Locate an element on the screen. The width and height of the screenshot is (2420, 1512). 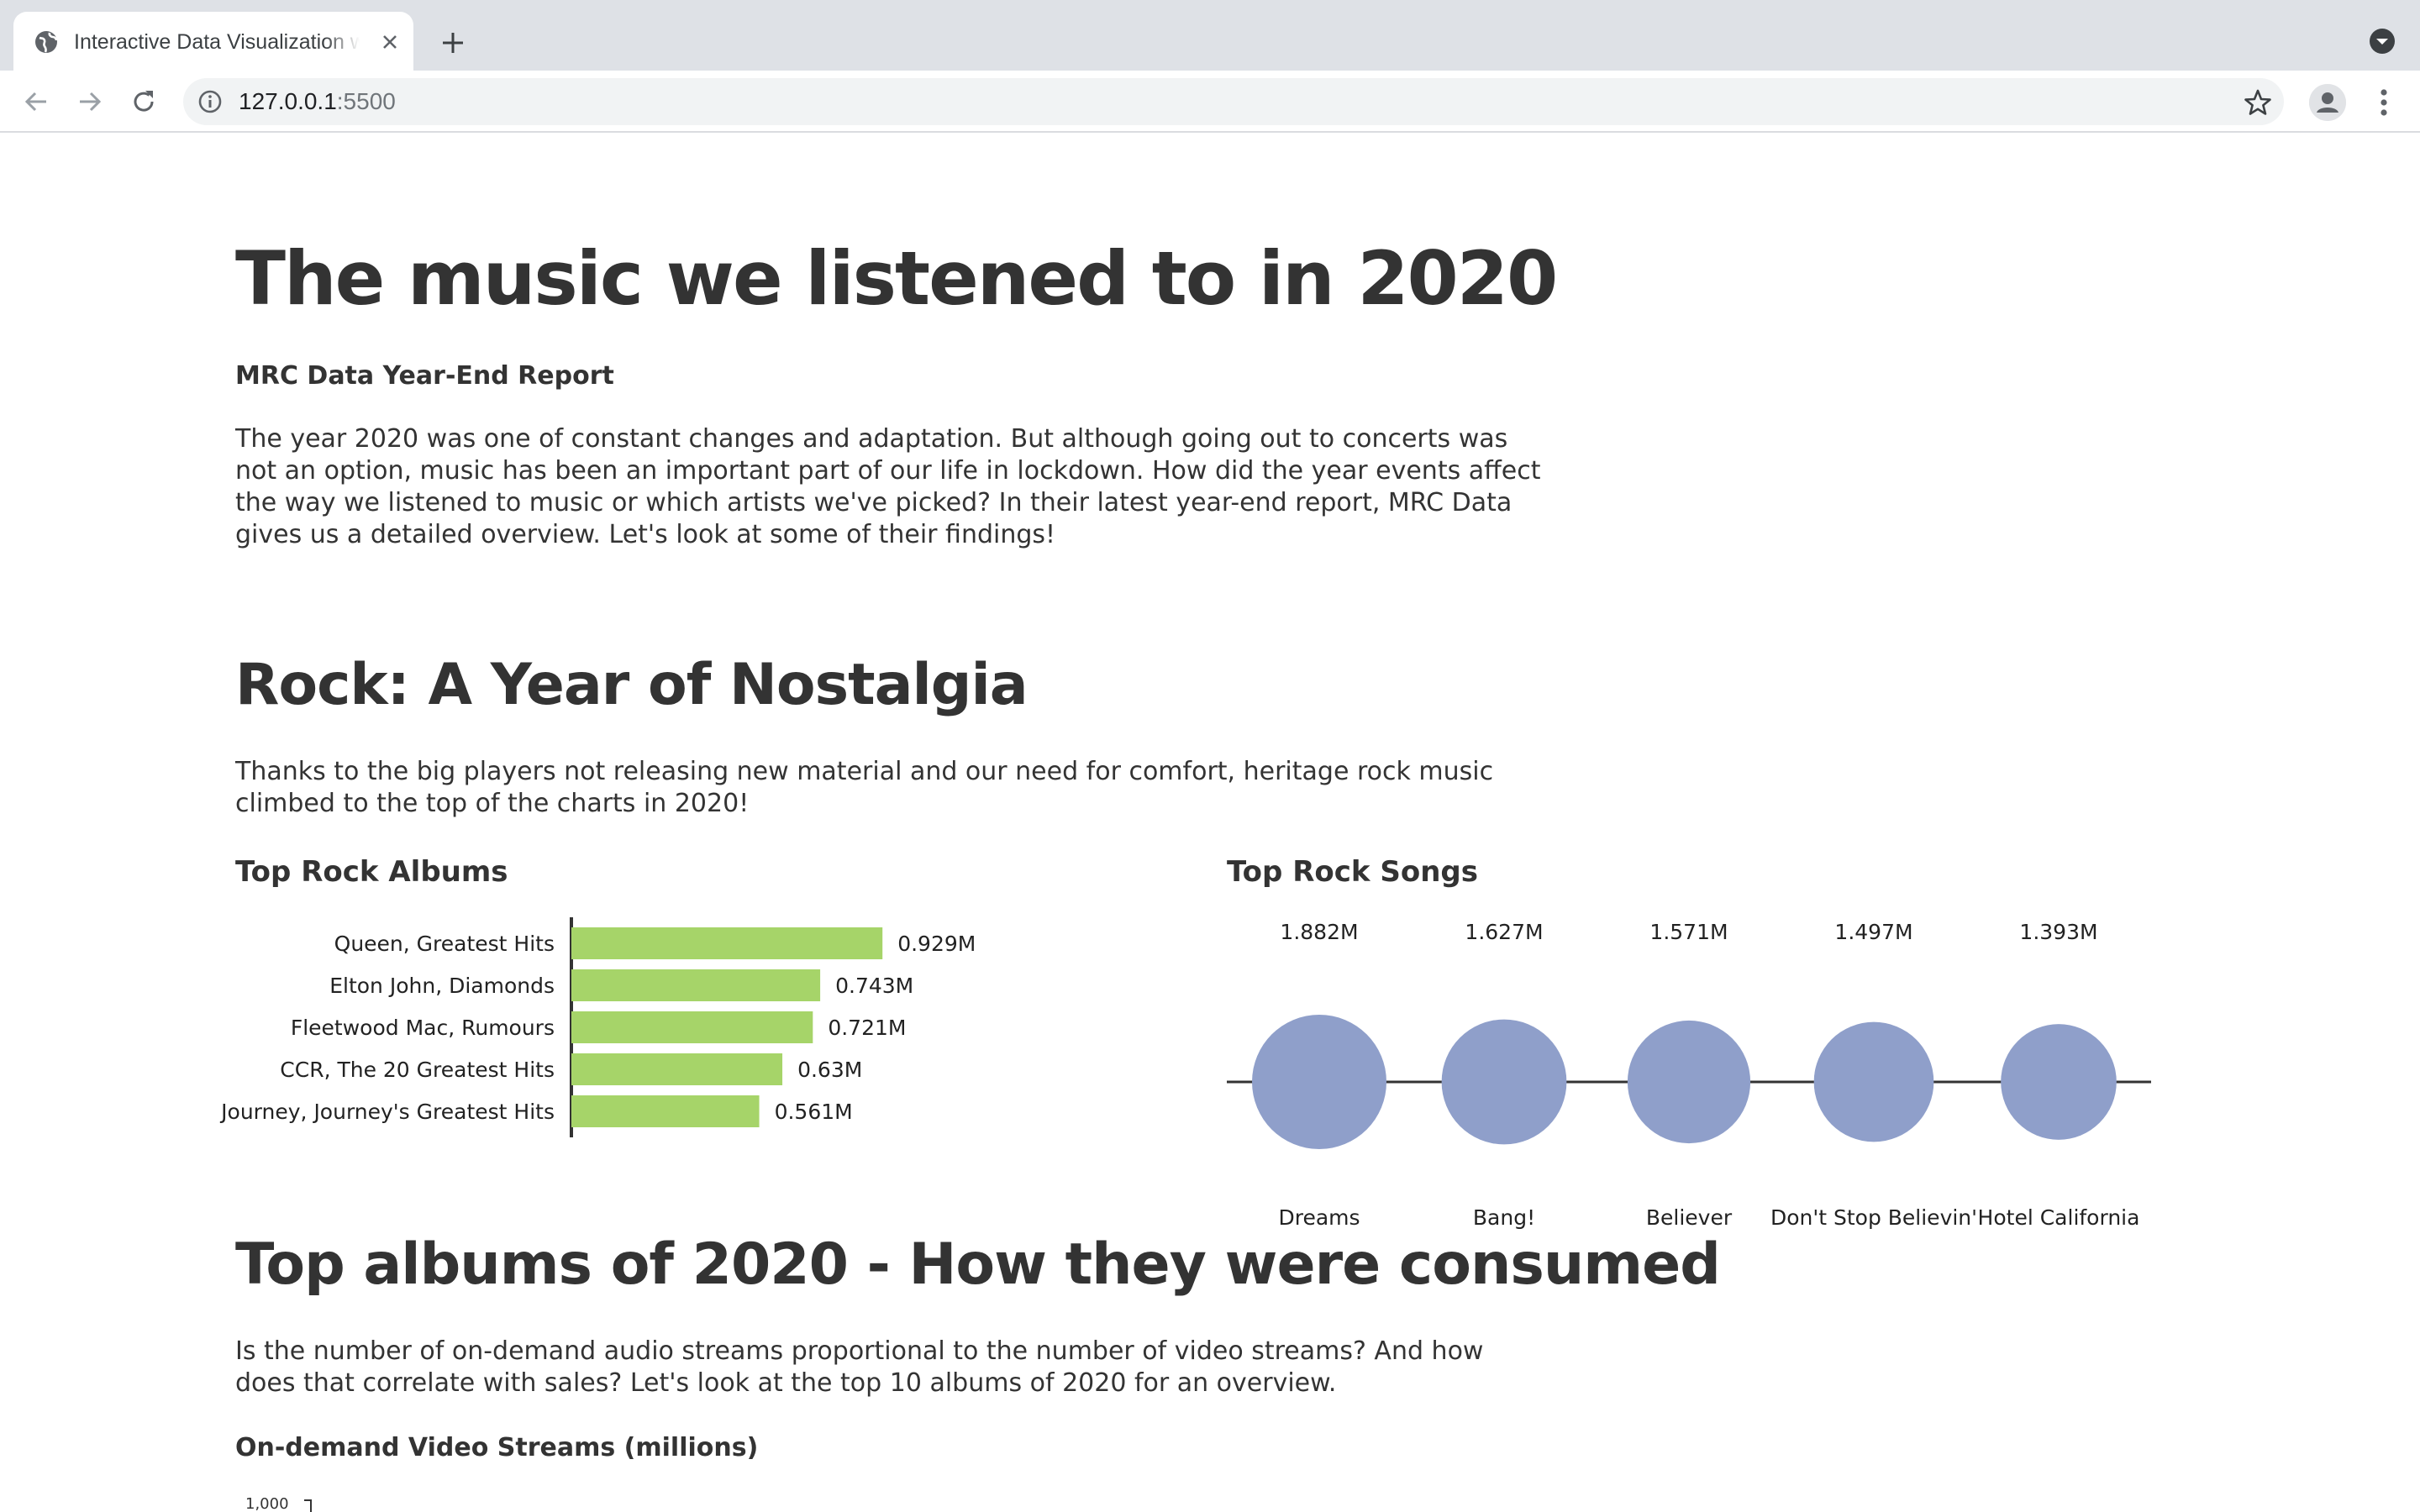
kebab-icon is located at coordinates (2384, 102).